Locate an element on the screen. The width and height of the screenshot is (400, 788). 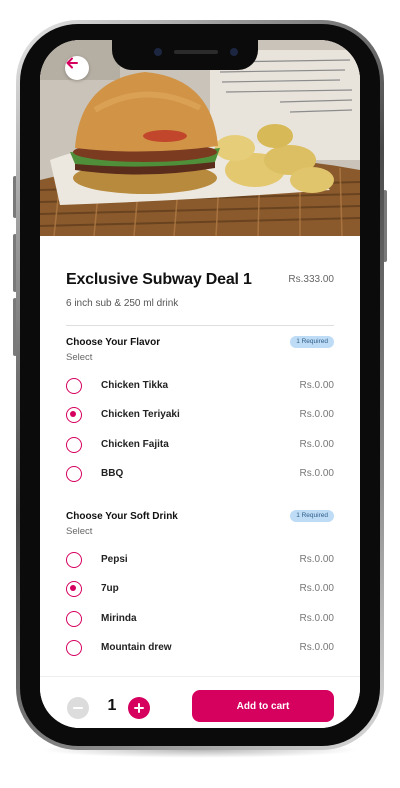
product-description: 6 inch sub & 250 ml drink is located at coordinates (122, 303).